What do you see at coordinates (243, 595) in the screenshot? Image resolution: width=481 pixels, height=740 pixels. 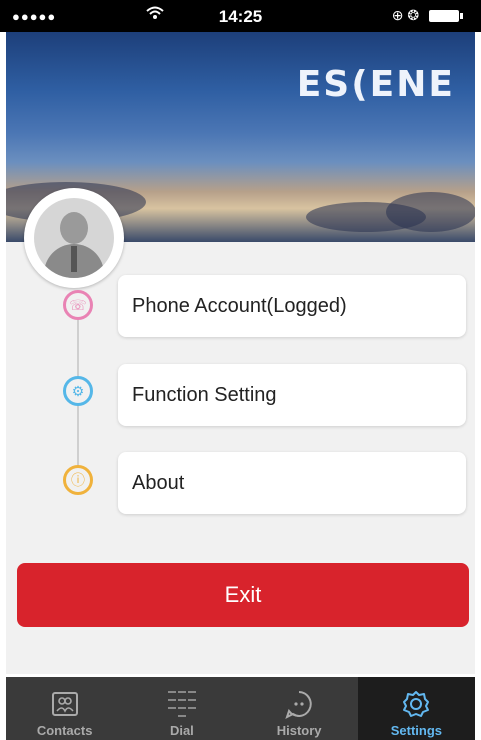 I see `exit-button: Exit` at bounding box center [243, 595].